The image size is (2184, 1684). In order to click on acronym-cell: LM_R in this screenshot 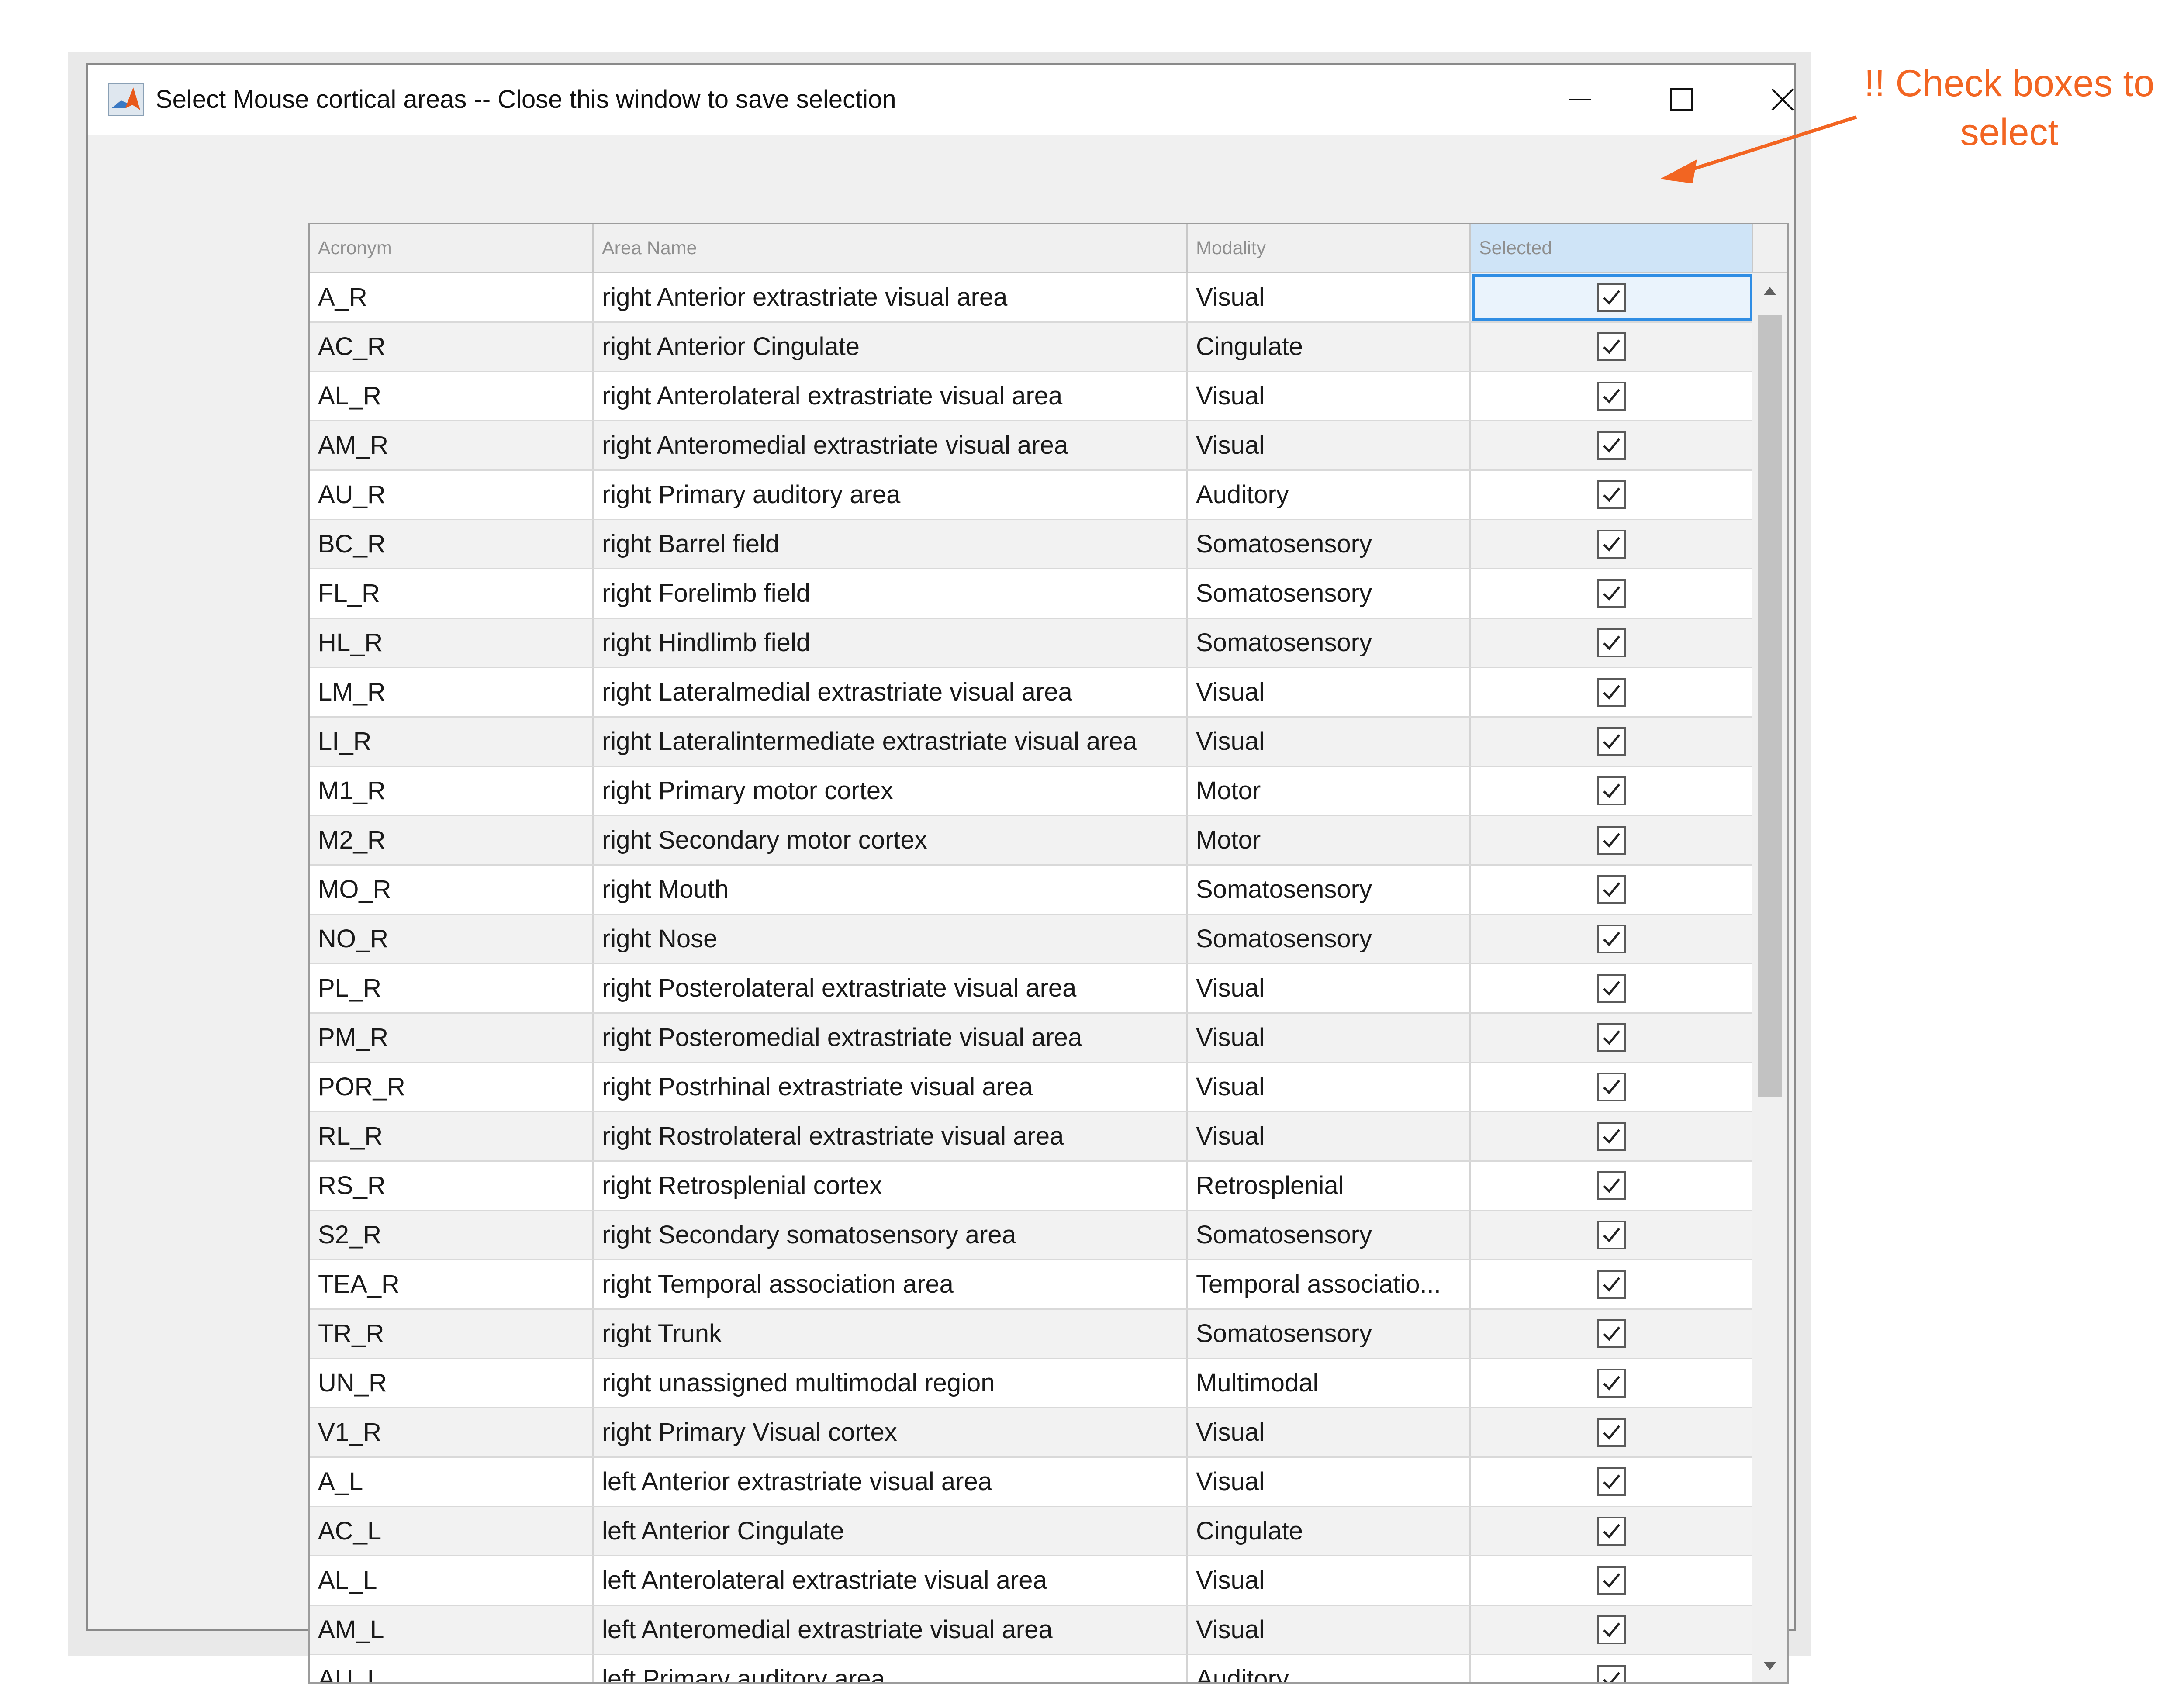, I will do `click(452, 692)`.